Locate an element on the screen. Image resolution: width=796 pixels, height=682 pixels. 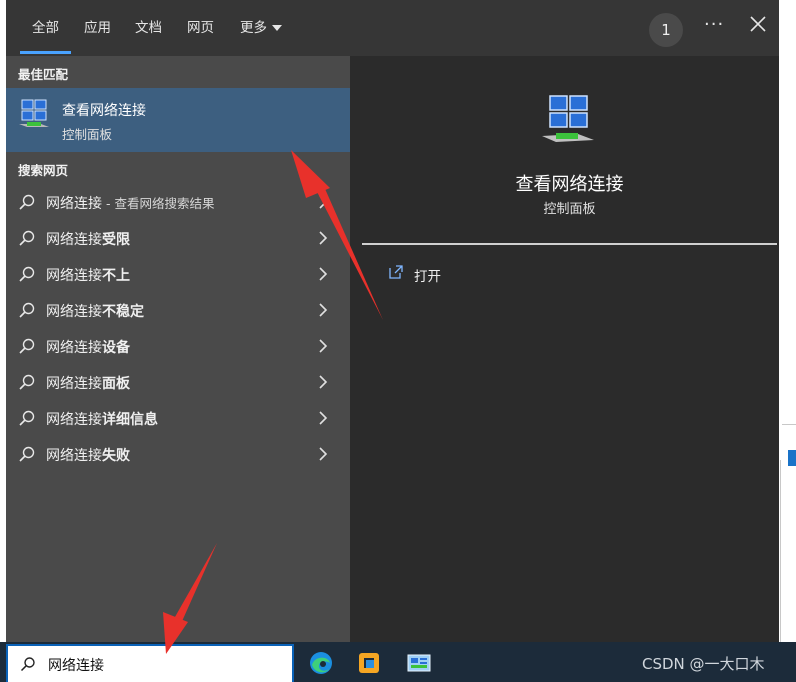
best-match-heading: 最佳匹配 is located at coordinates (43, 74).